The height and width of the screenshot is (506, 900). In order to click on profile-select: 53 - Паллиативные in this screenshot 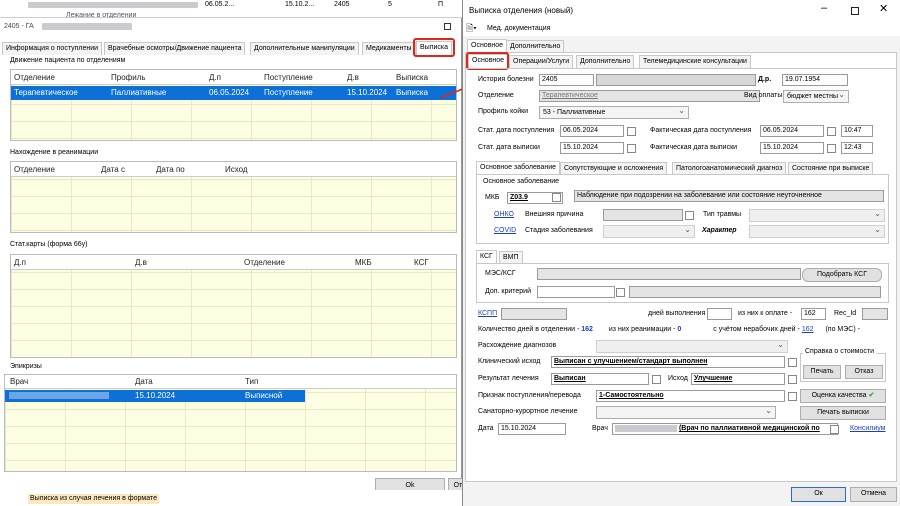, I will do `click(614, 112)`.